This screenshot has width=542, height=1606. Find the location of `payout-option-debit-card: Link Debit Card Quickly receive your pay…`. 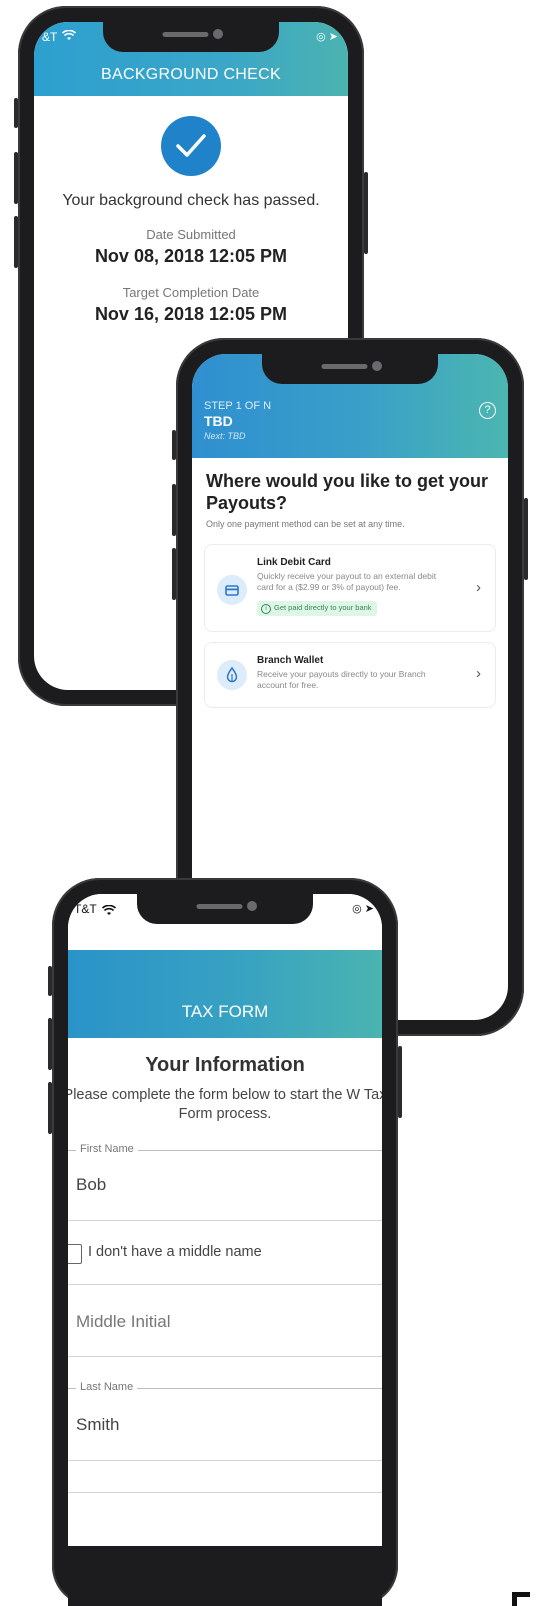

payout-option-debit-card: Link Debit Card Quickly receive your pay… is located at coordinates (350, 588).